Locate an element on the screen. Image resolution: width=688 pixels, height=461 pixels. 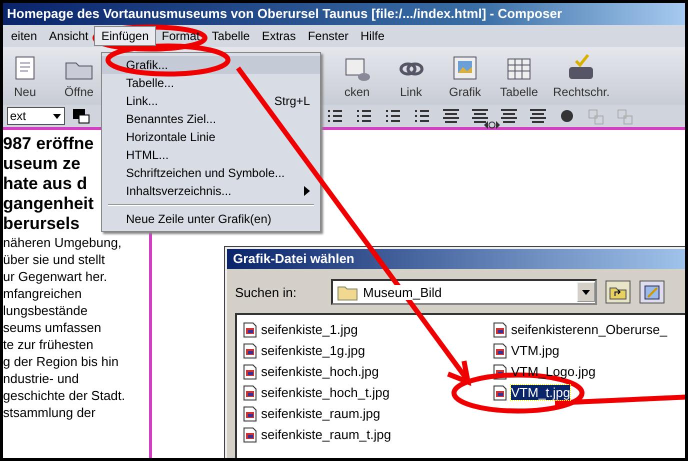
toolbar-label: Neu is located at coordinates (25, 92).